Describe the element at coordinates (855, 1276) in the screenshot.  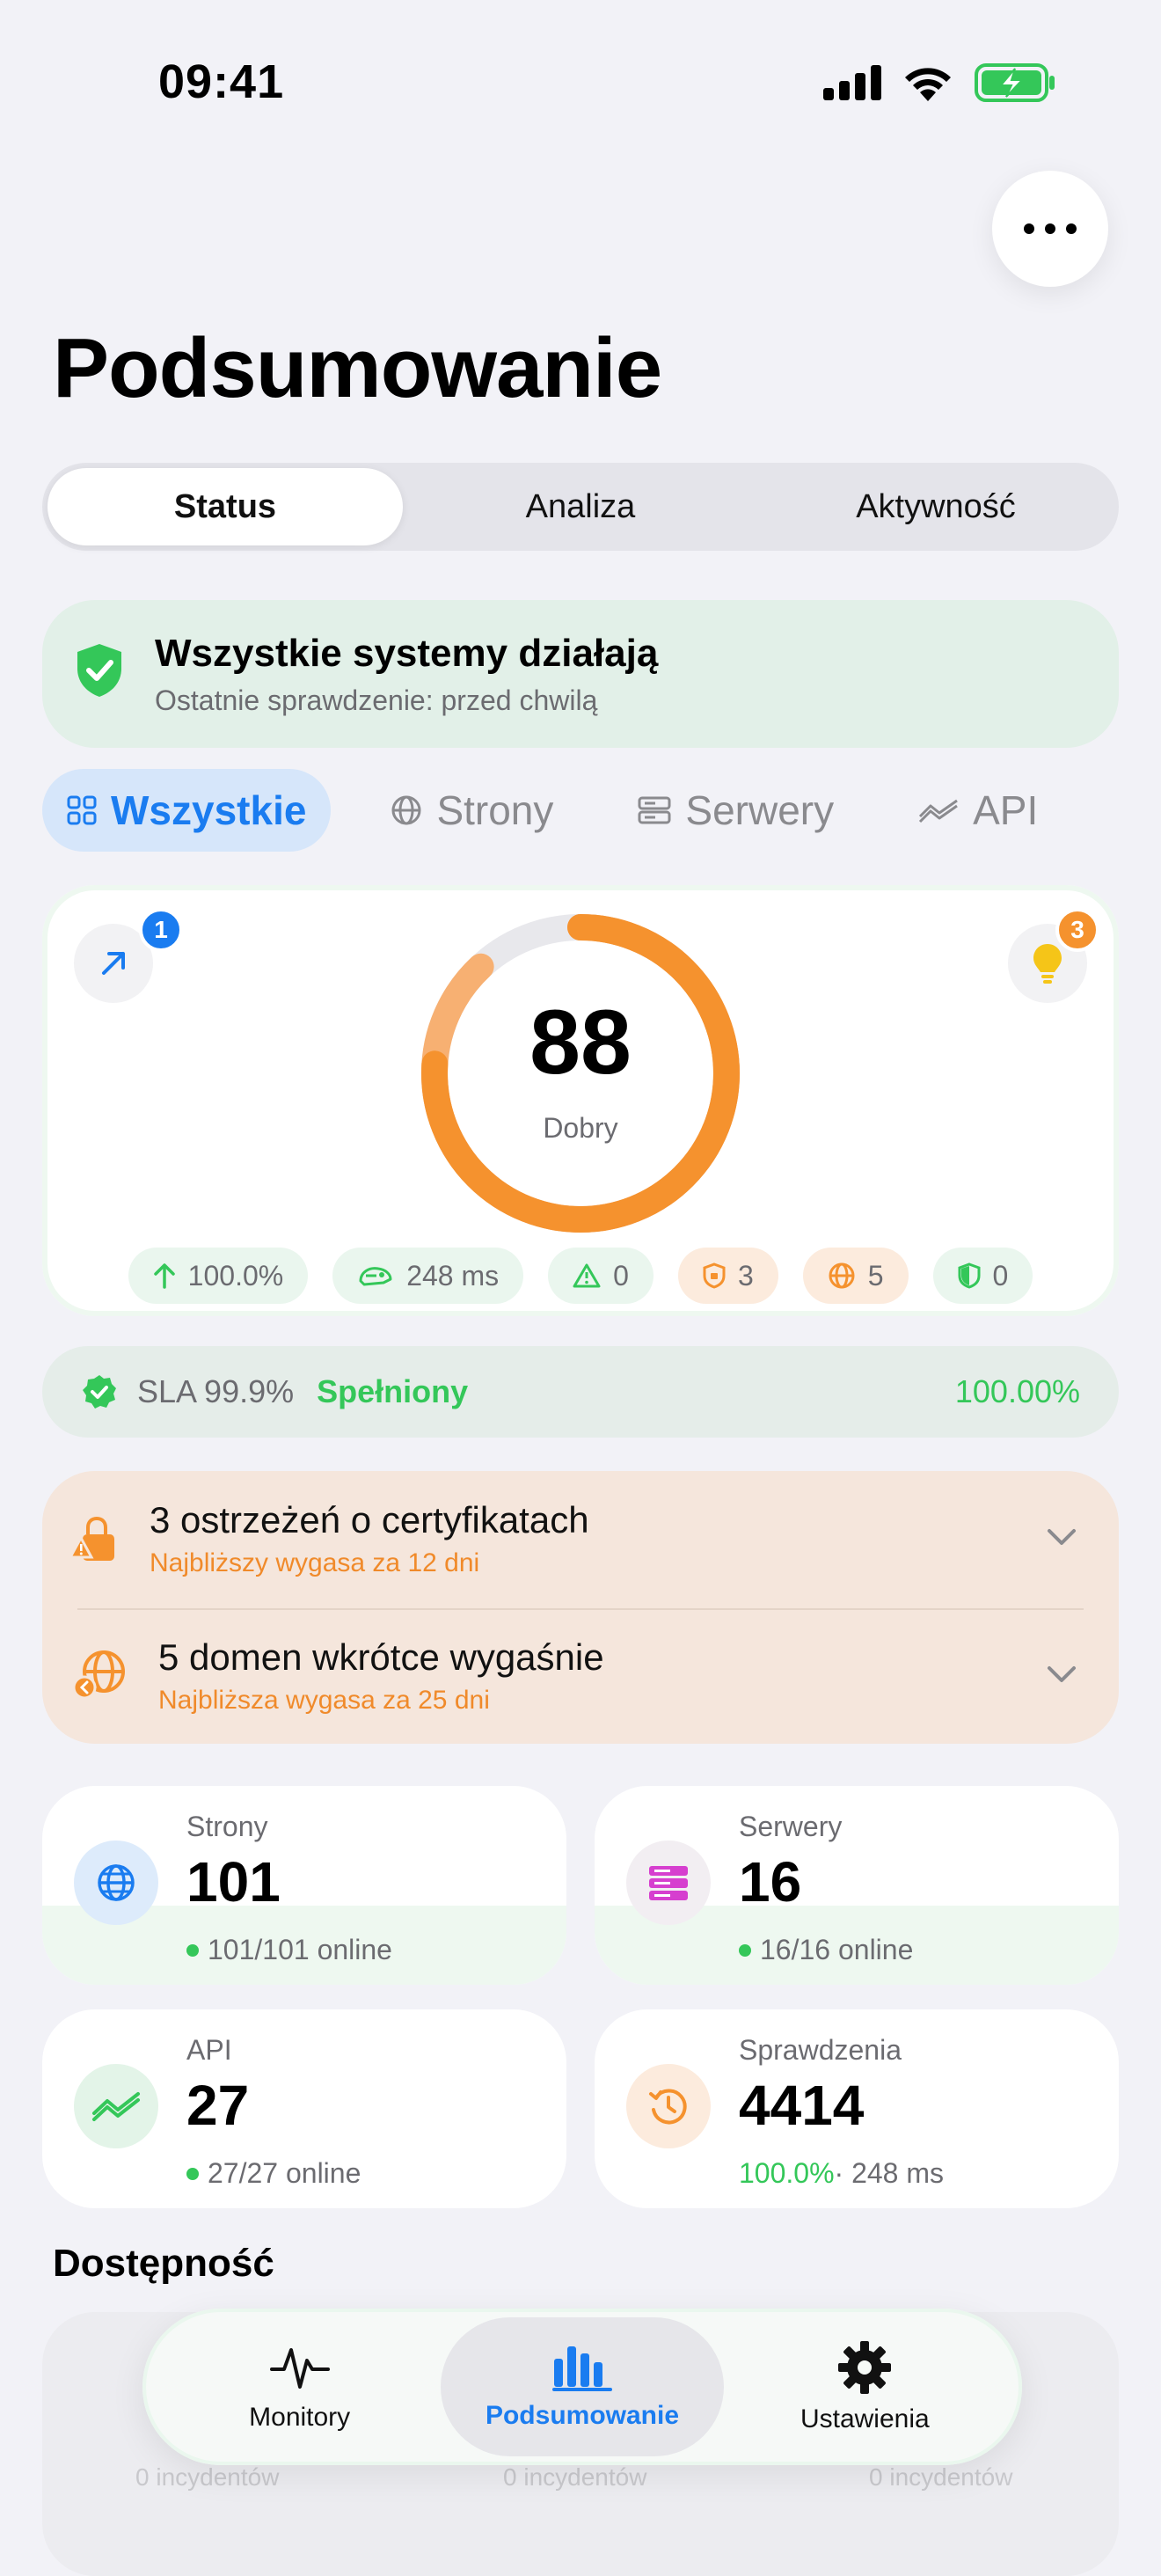
I see `domains-pill: 5` at that location.